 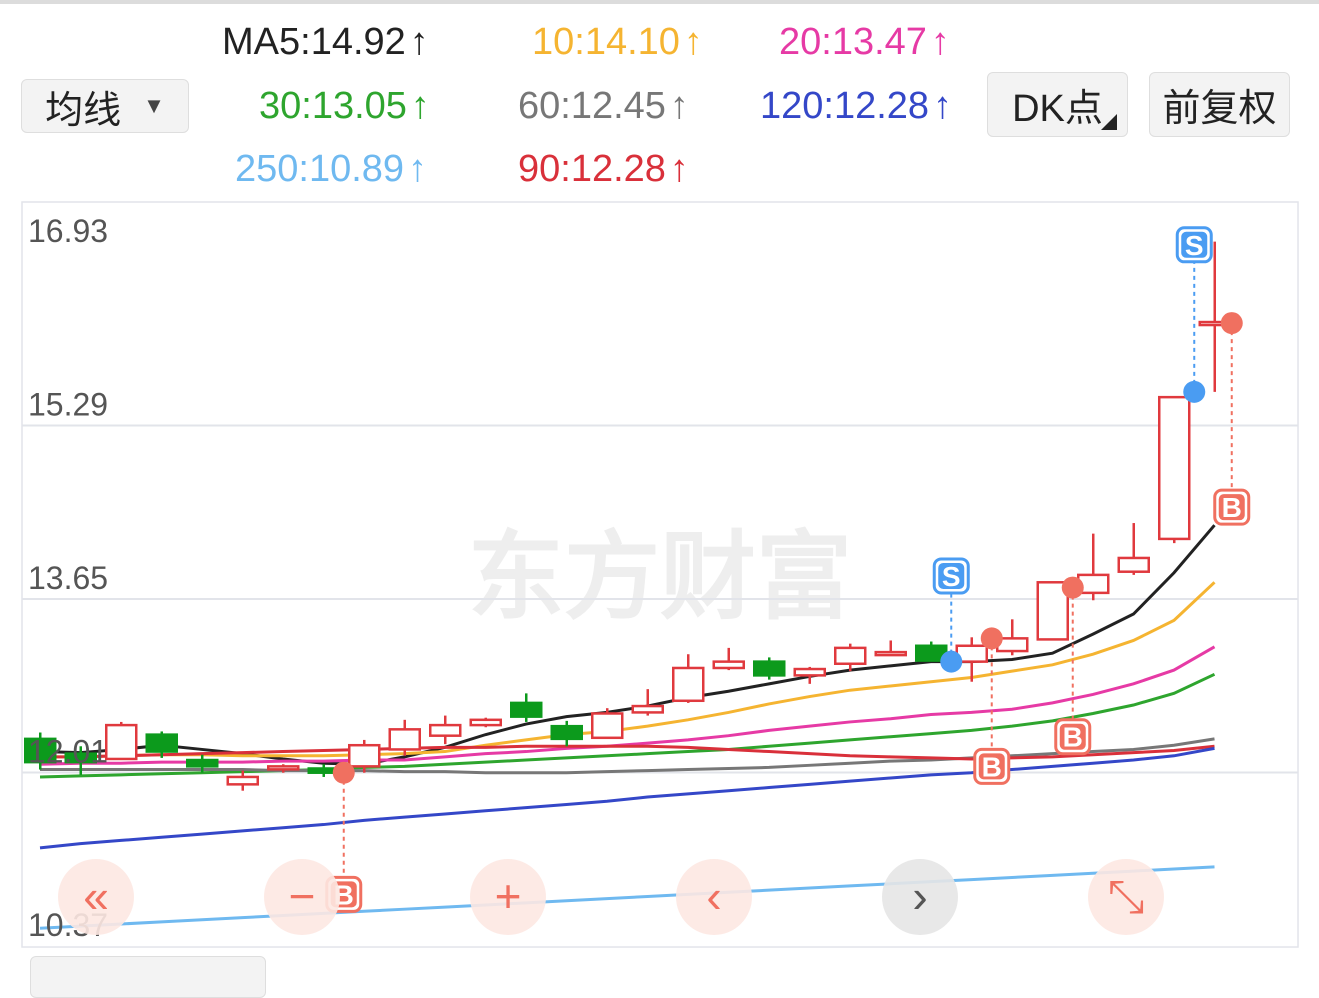 I want to click on zoom-out-icon: −, so click(x=302, y=896).